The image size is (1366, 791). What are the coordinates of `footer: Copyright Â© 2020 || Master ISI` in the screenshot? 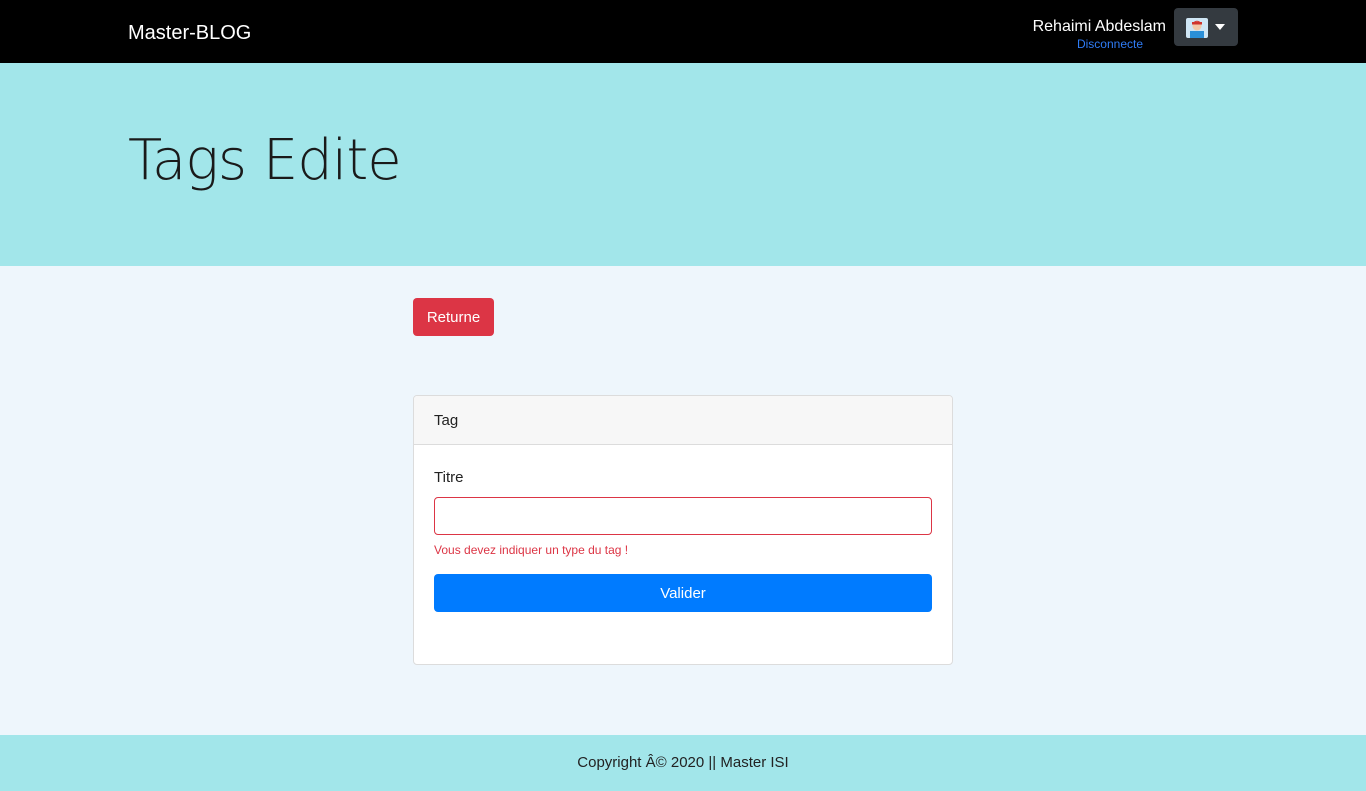 It's located at (683, 763).